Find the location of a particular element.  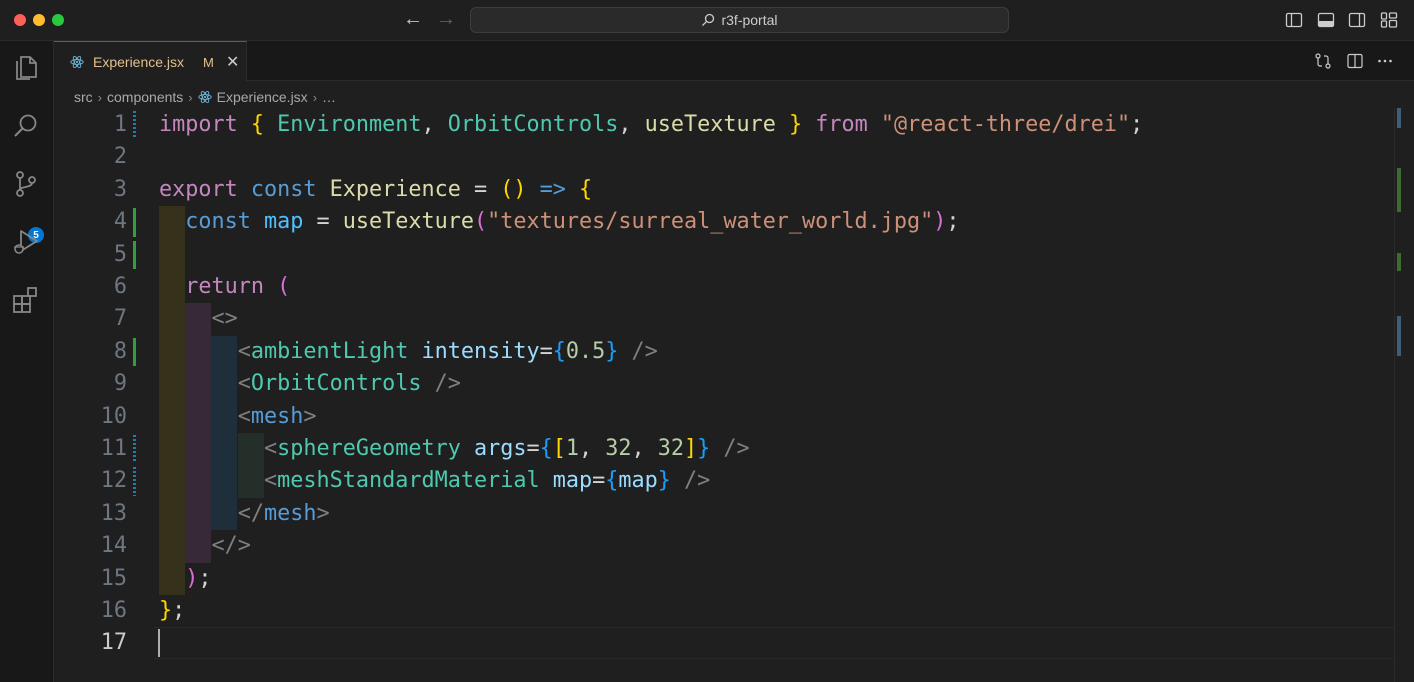

line-number: 1 is located at coordinates (120, 124).